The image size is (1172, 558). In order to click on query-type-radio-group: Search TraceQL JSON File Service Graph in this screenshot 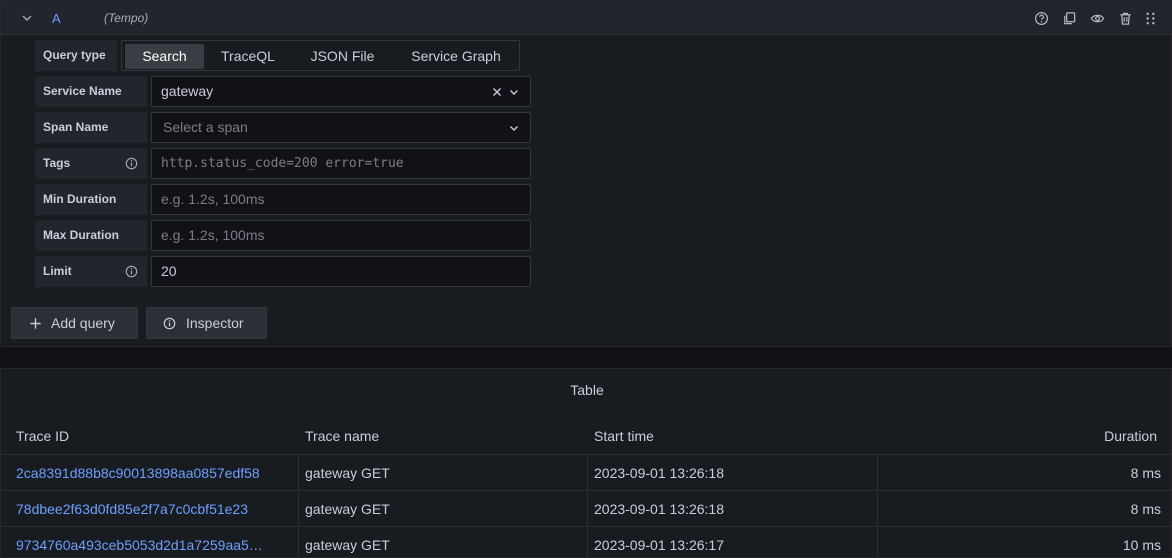, I will do `click(320, 55)`.